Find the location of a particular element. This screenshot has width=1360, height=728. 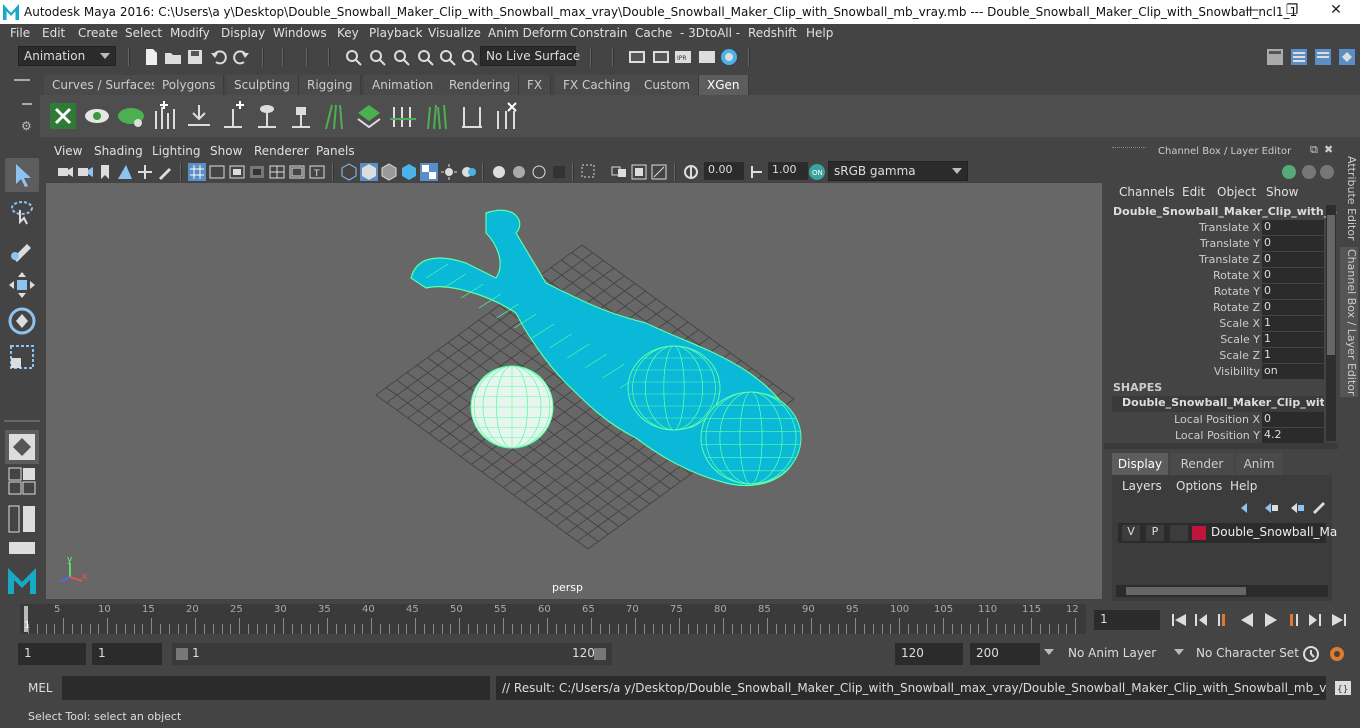

exposure-icon is located at coordinates (691, 172).